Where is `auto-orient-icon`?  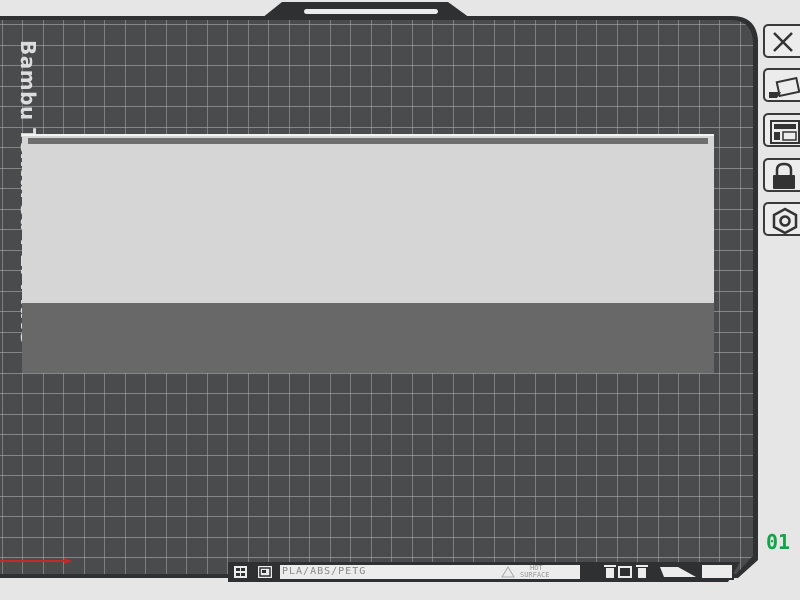
auto-orient-icon is located at coordinates (784, 87).